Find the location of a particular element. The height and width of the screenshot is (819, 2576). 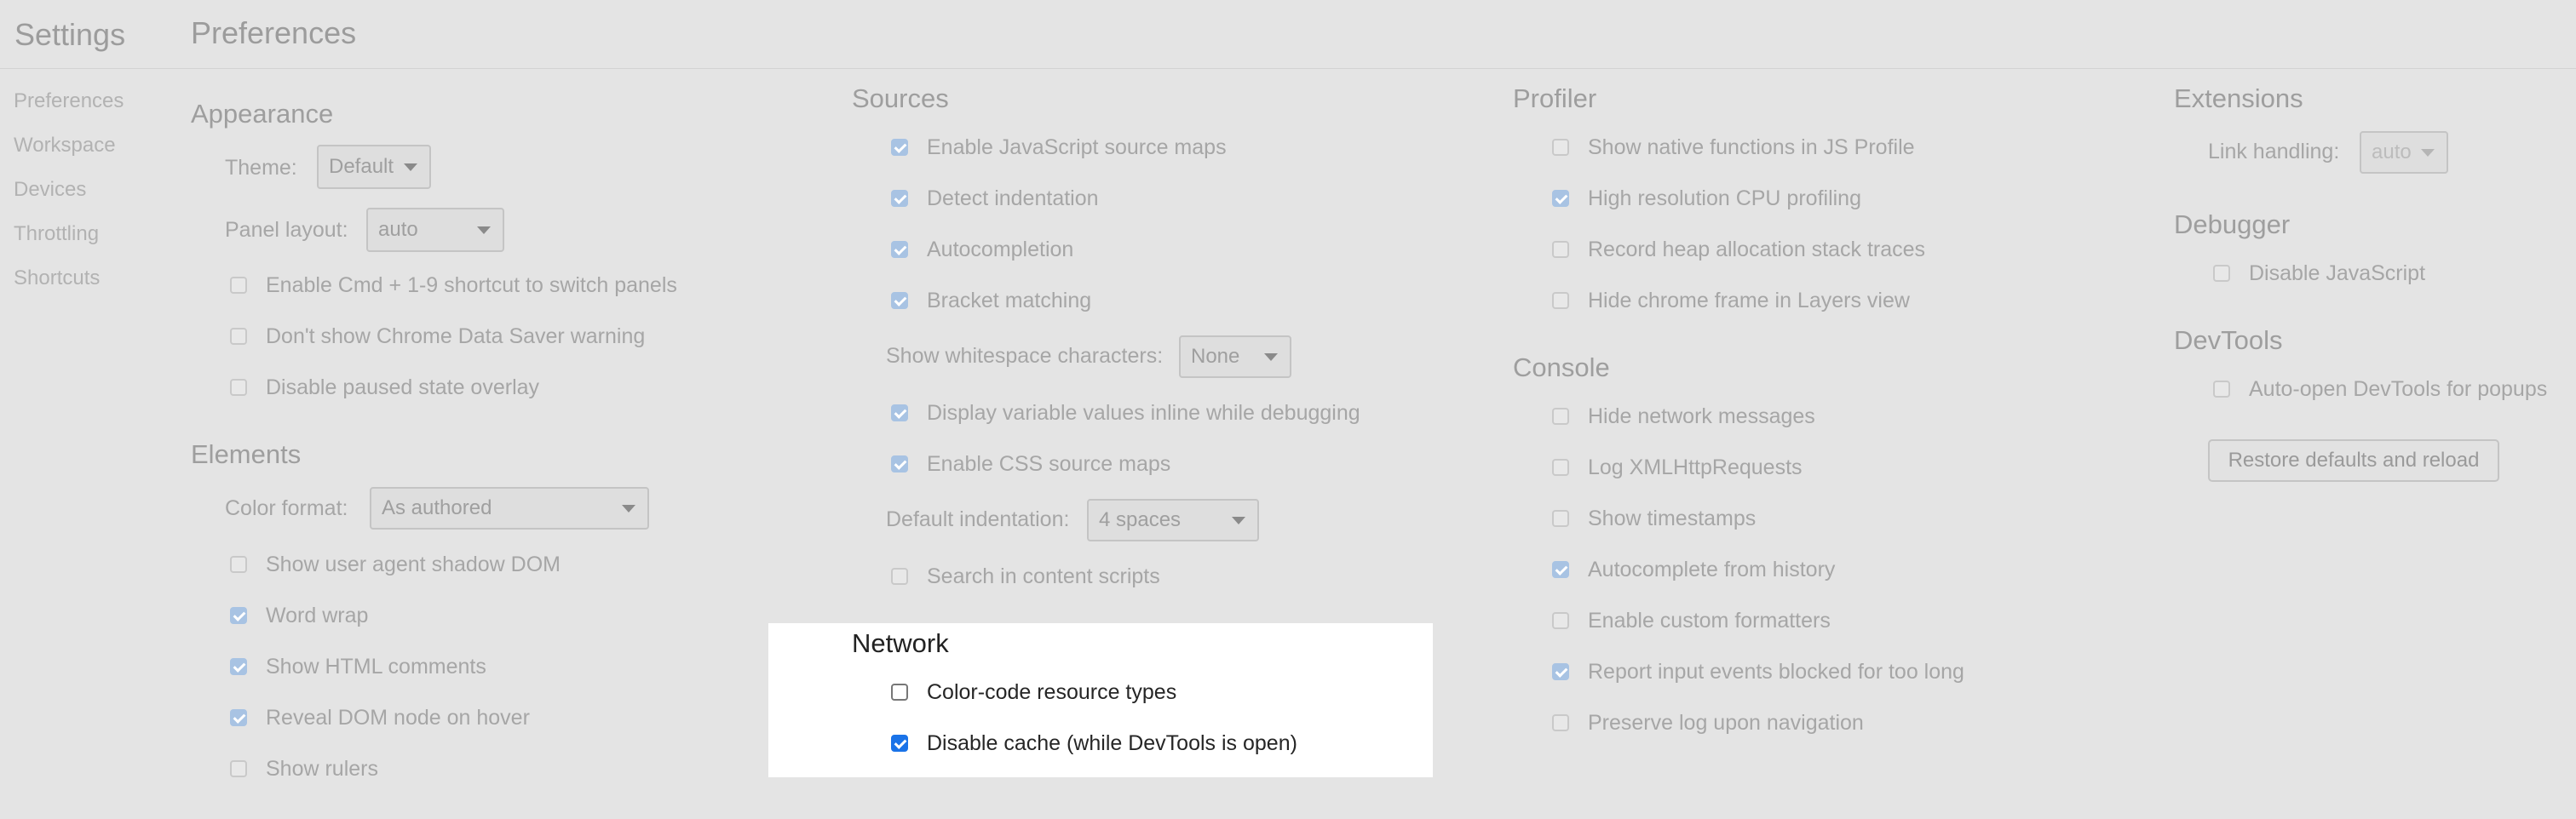

option-label: Don't show Chrome Data Saver warning is located at coordinates (456, 336).